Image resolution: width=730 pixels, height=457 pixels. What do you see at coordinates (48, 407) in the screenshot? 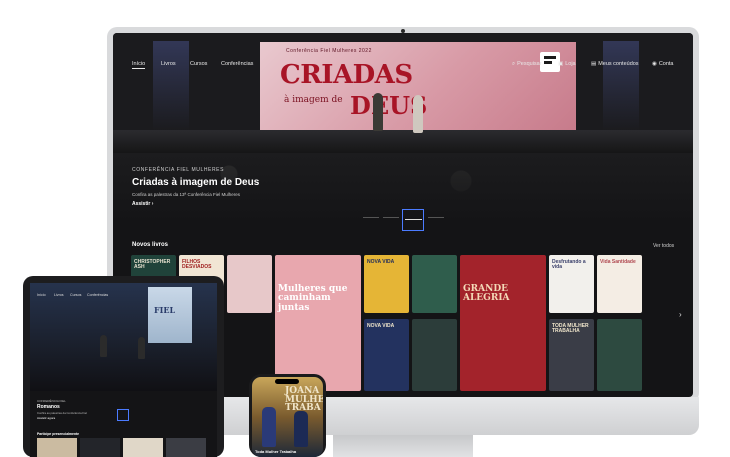
I see `tablet-hero-title: Romanos` at bounding box center [48, 407].